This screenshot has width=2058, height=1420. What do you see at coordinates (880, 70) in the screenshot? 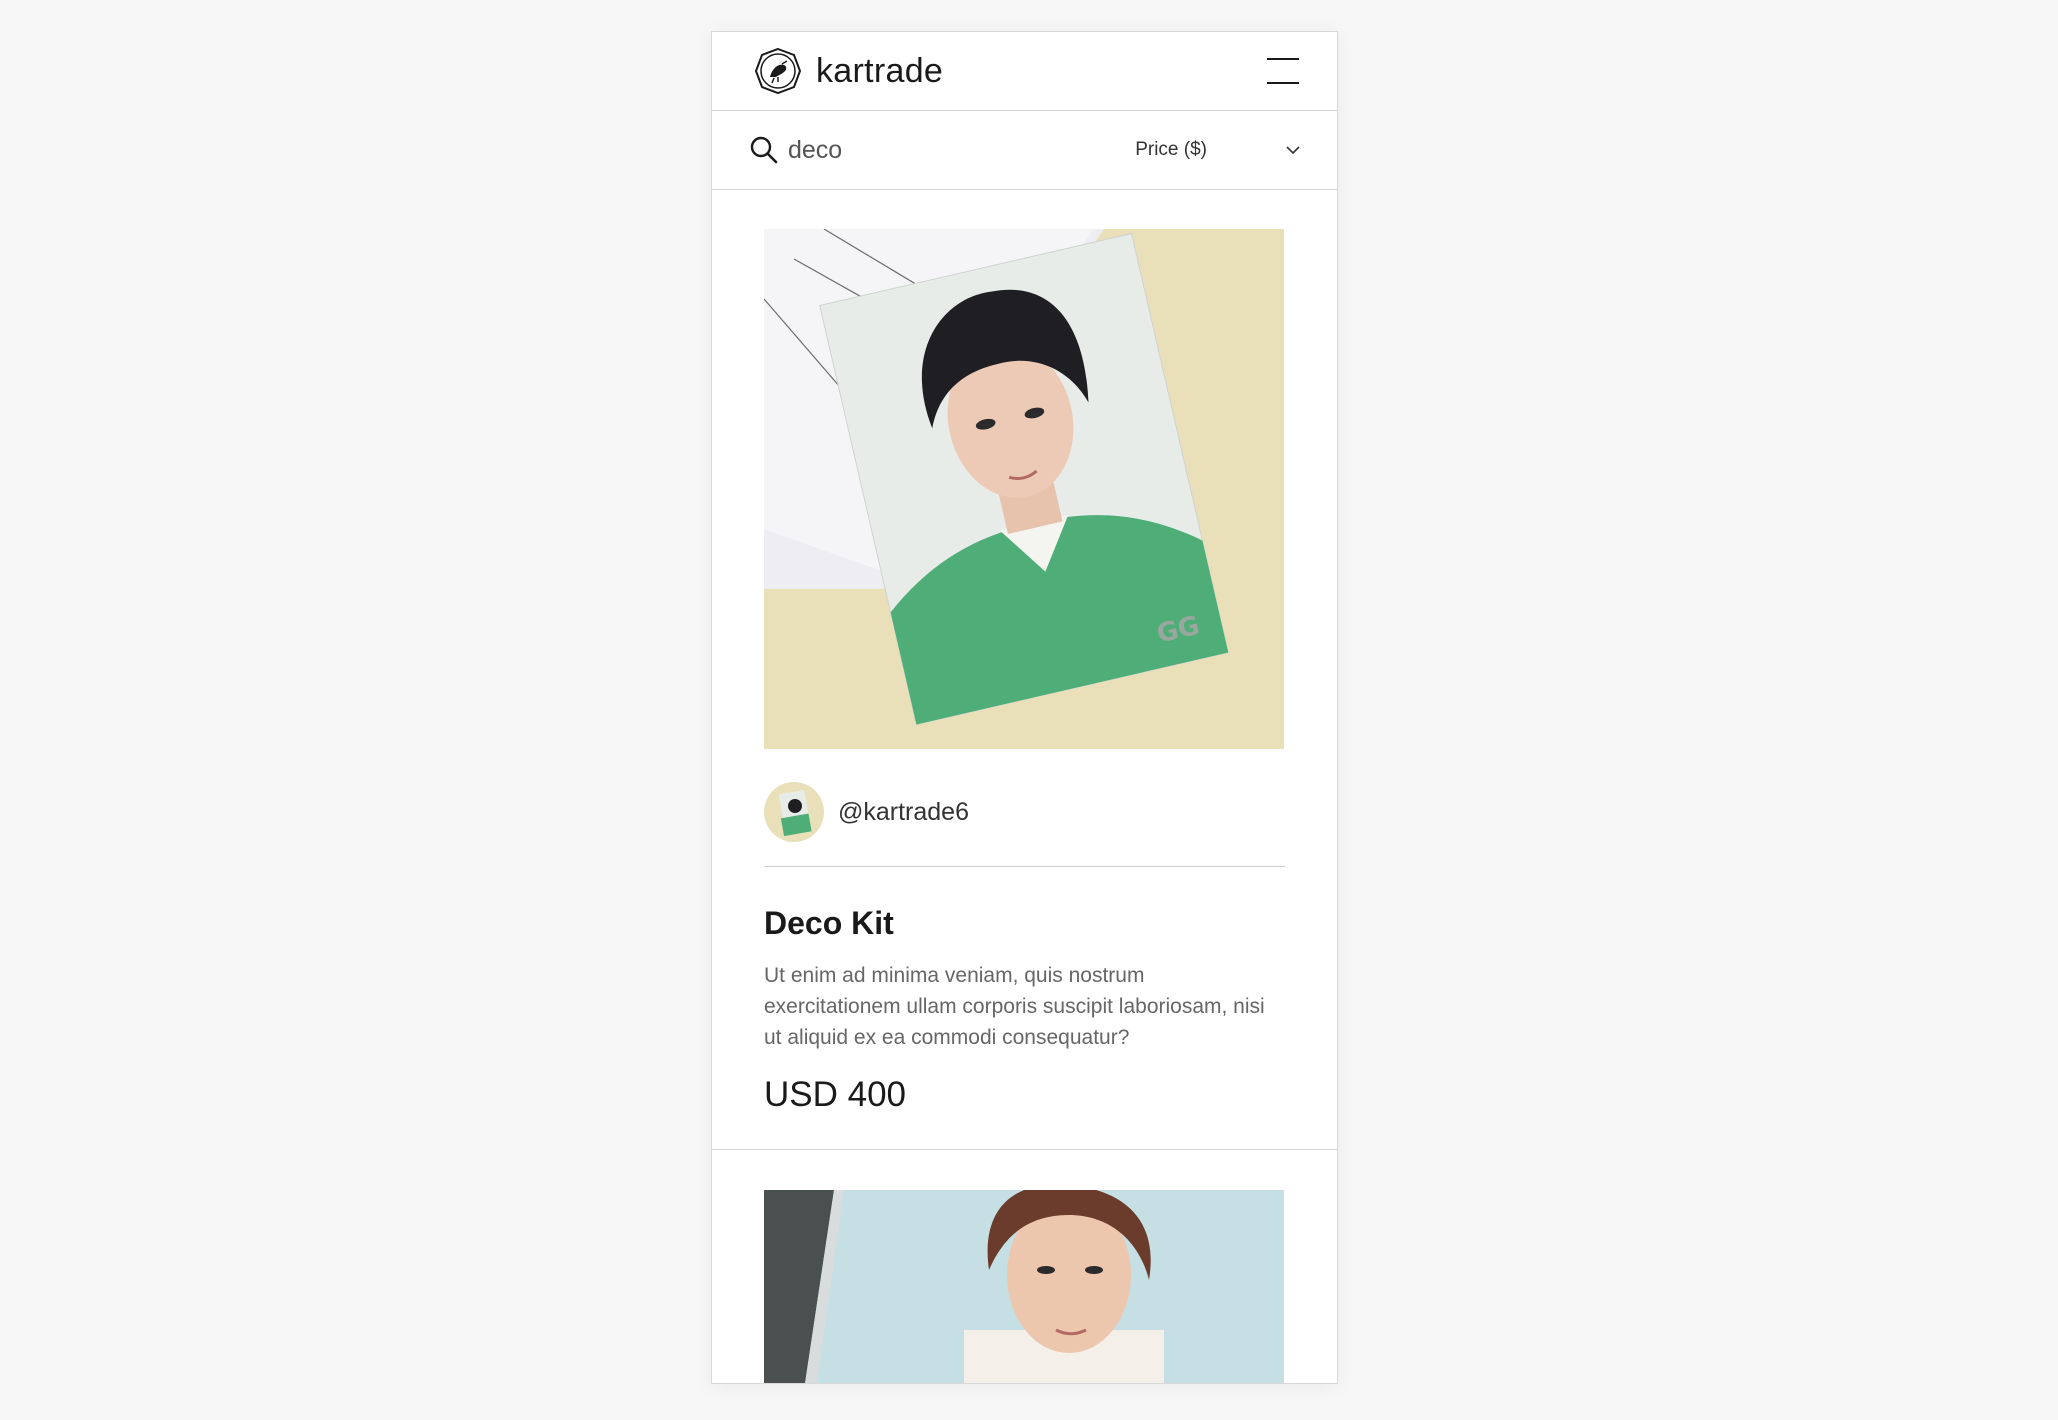
I see `brand-name: kartrade` at bounding box center [880, 70].